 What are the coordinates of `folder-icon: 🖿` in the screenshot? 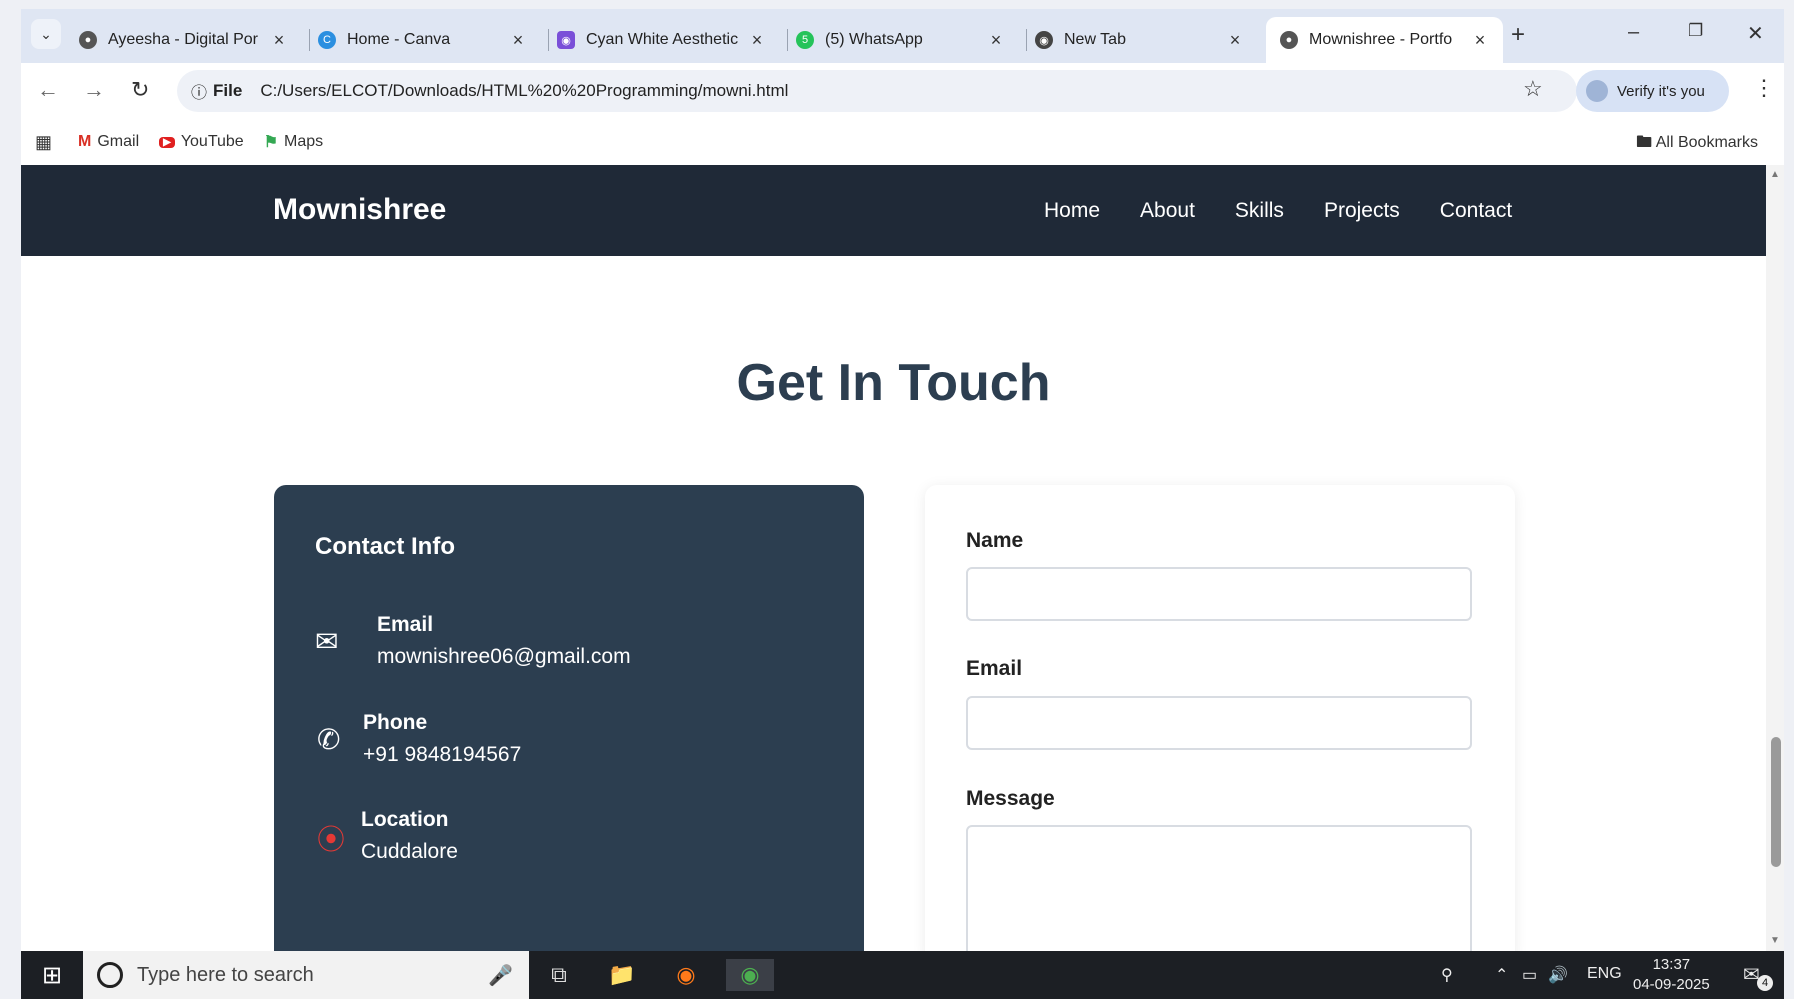 It's located at (1644, 142).